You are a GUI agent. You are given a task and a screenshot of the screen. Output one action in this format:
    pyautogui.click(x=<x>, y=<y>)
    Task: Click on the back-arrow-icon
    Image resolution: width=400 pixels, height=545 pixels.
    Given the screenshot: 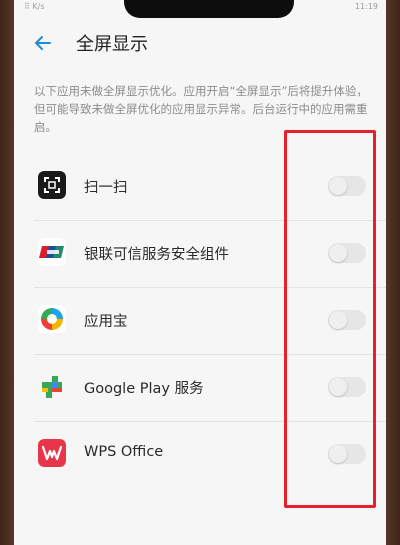 What is the action you would take?
    pyautogui.click(x=43, y=43)
    